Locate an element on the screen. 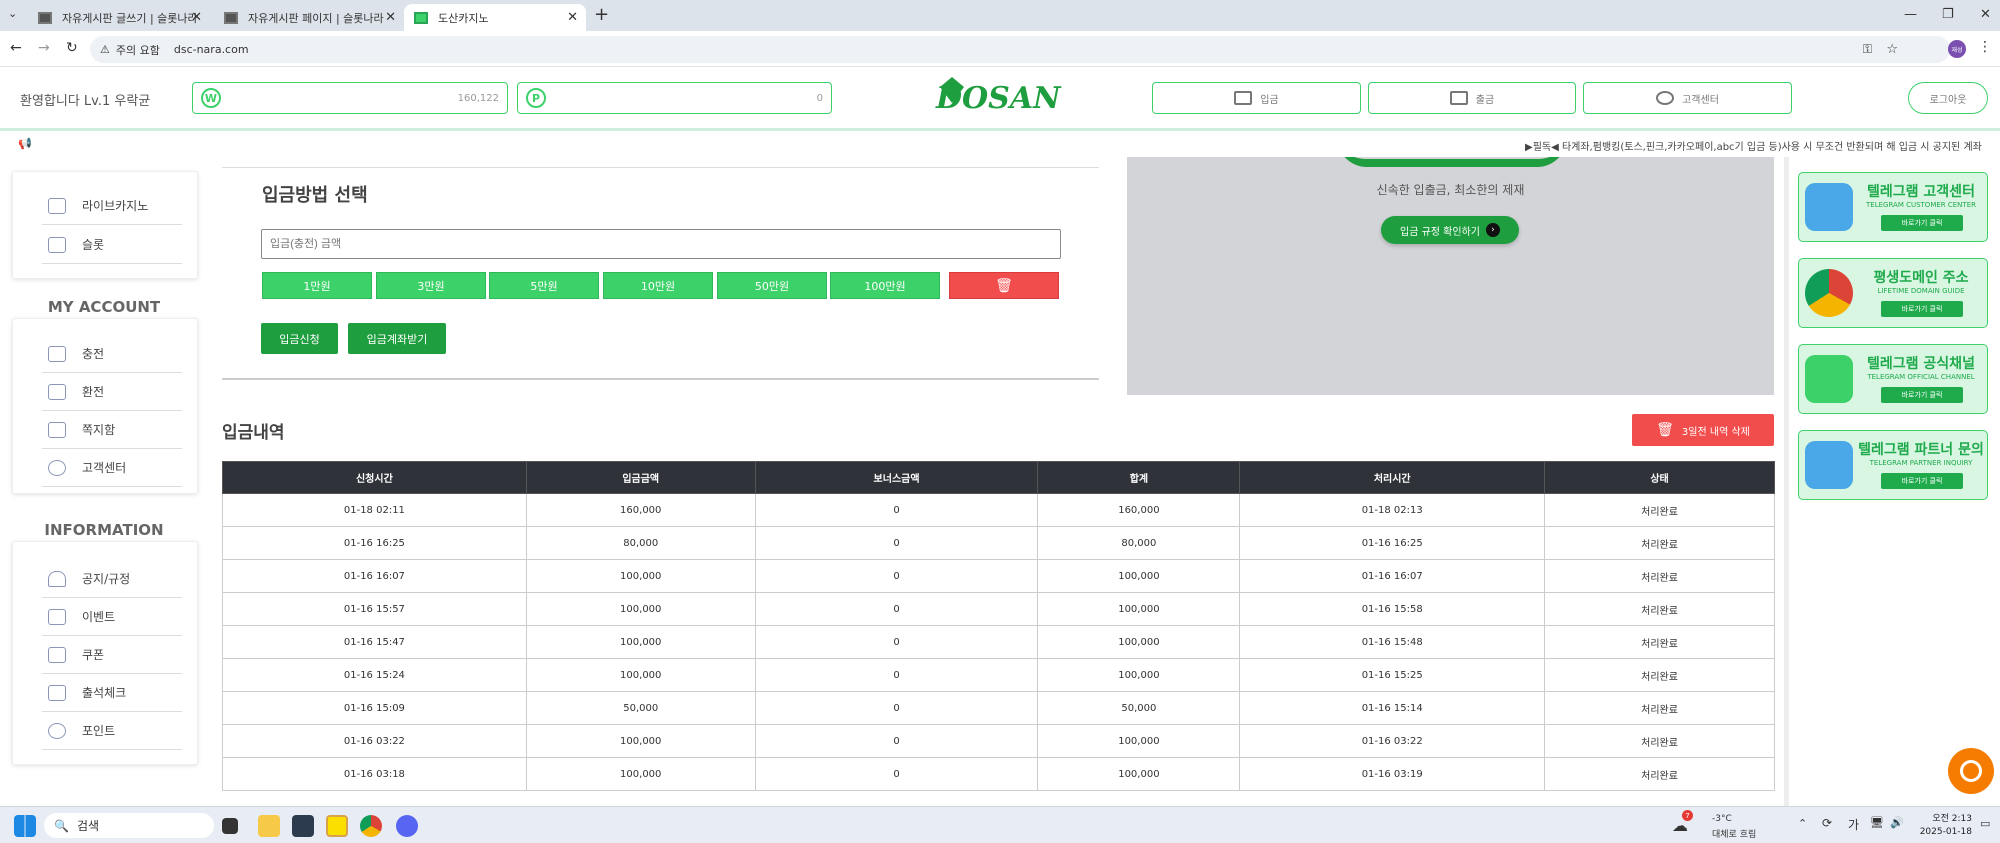  sidebar-item-notice: 공지/규정 is located at coordinates (112, 579).